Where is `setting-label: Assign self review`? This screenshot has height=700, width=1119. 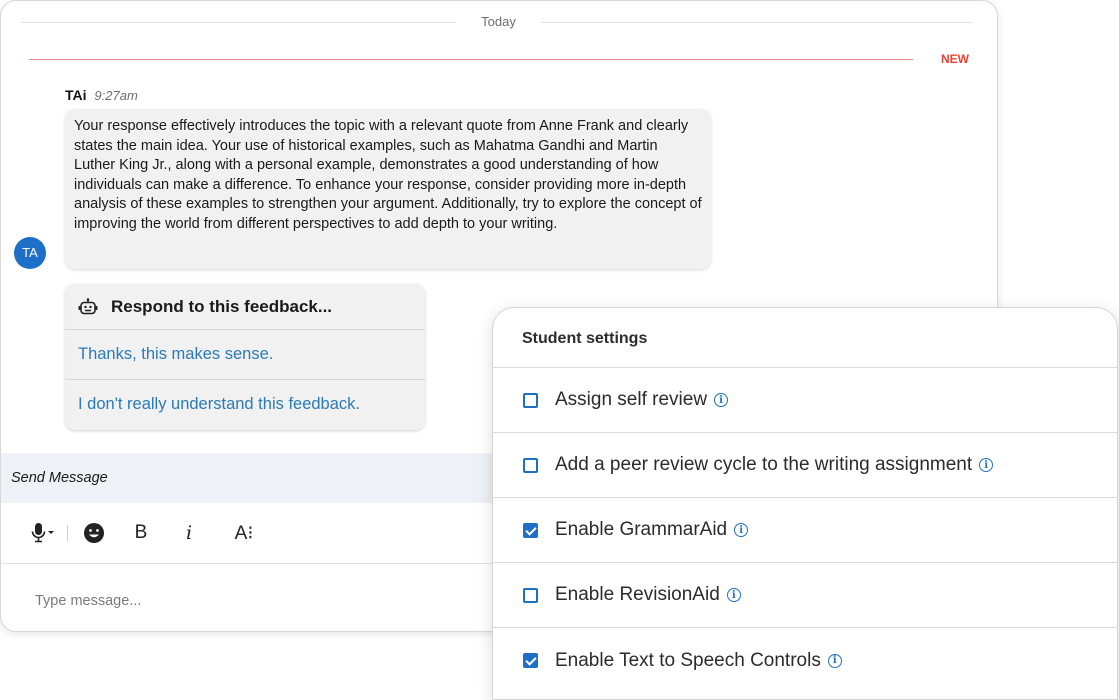 setting-label: Assign self review is located at coordinates (631, 399).